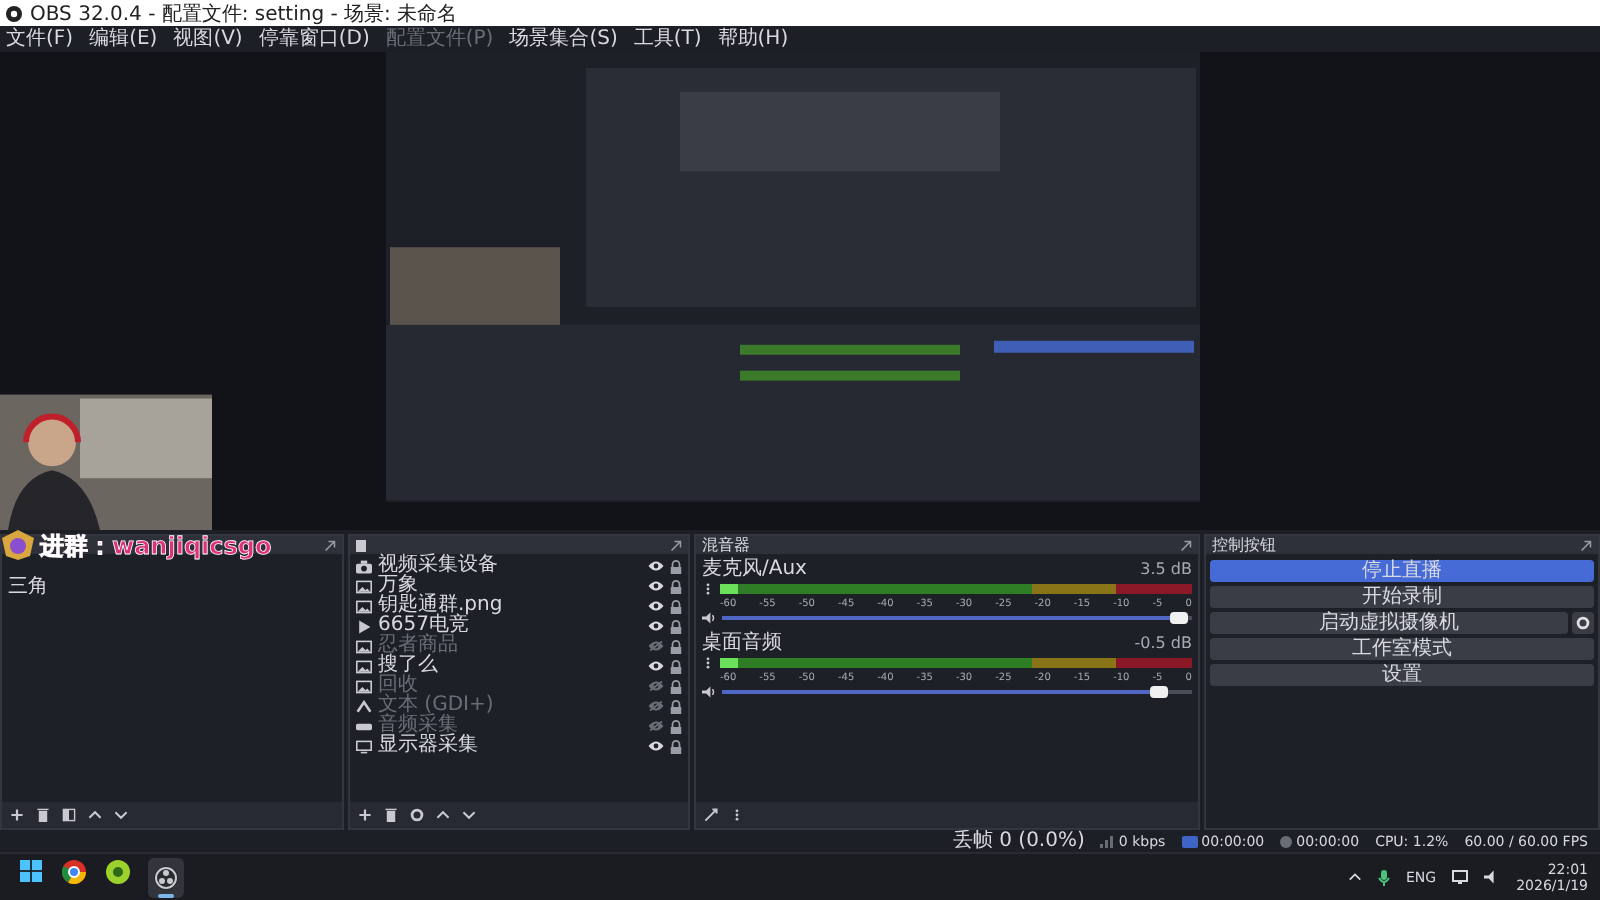 Image resolution: width=1600 pixels, height=900 pixels. What do you see at coordinates (656, 706) in the screenshot?
I see `eye-off-icon` at bounding box center [656, 706].